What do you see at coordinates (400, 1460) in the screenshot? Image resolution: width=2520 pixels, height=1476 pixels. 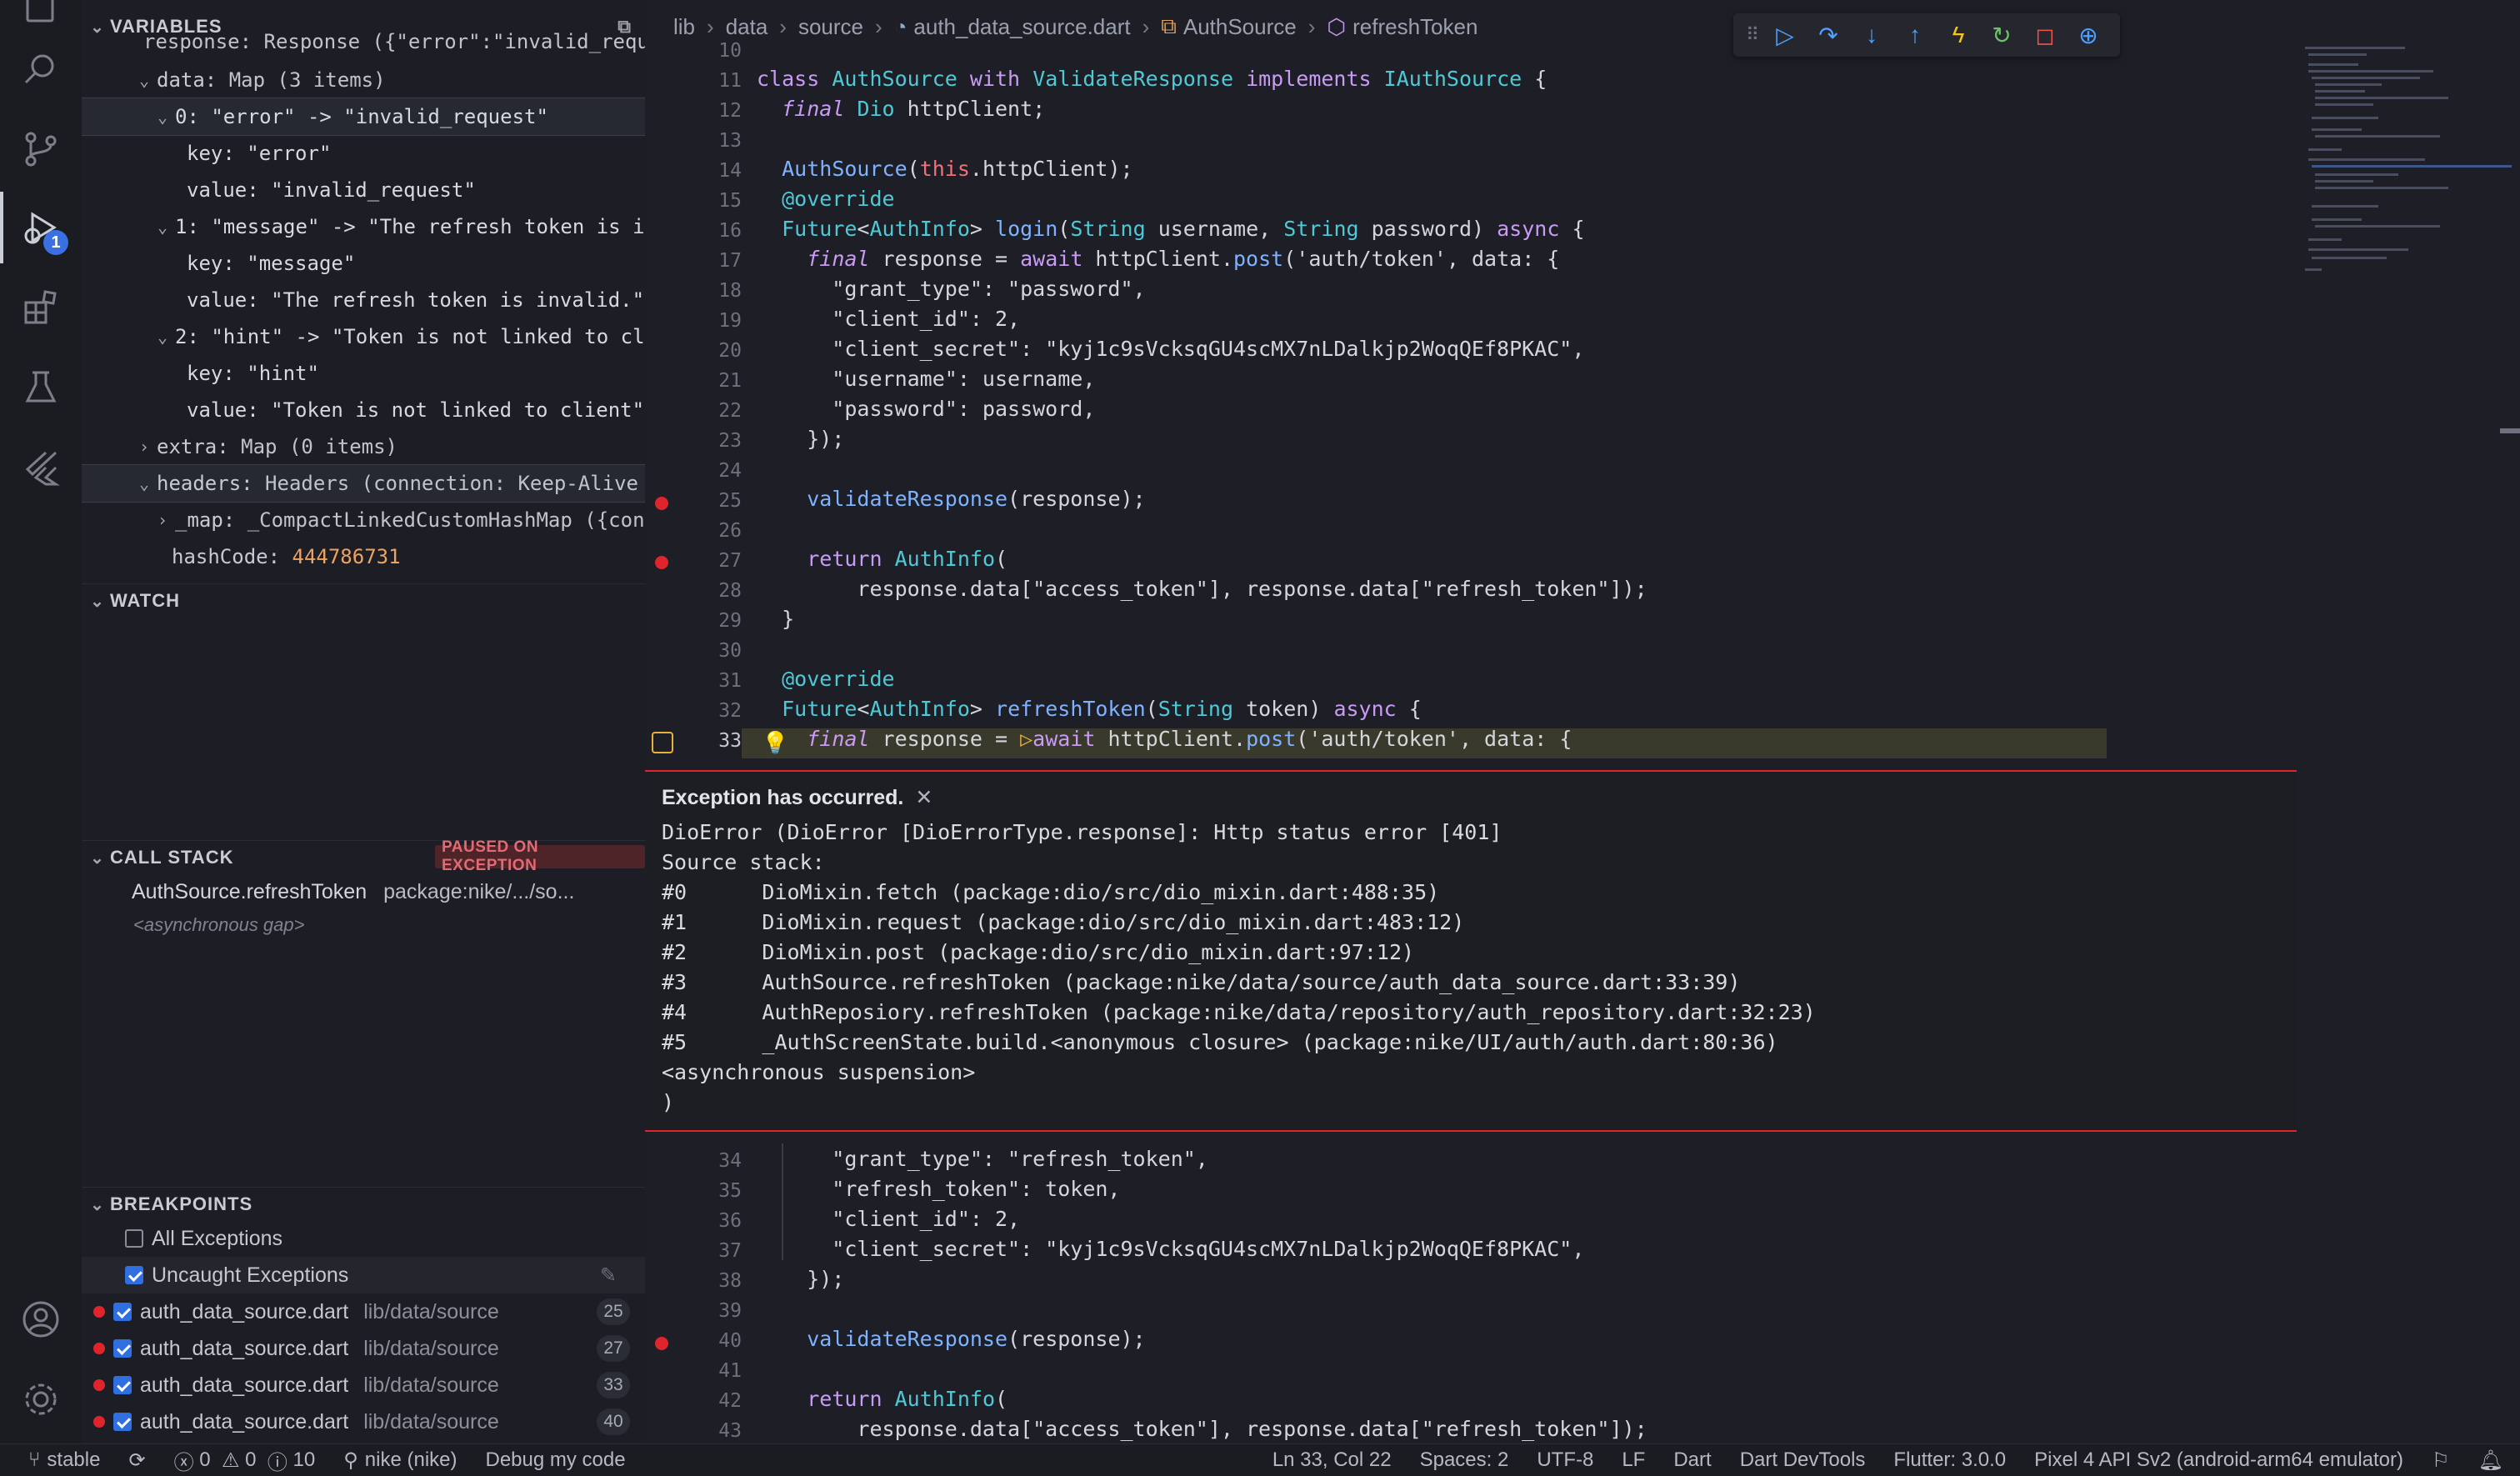 I see `project-item: ⚲ nike (nike)` at bounding box center [400, 1460].